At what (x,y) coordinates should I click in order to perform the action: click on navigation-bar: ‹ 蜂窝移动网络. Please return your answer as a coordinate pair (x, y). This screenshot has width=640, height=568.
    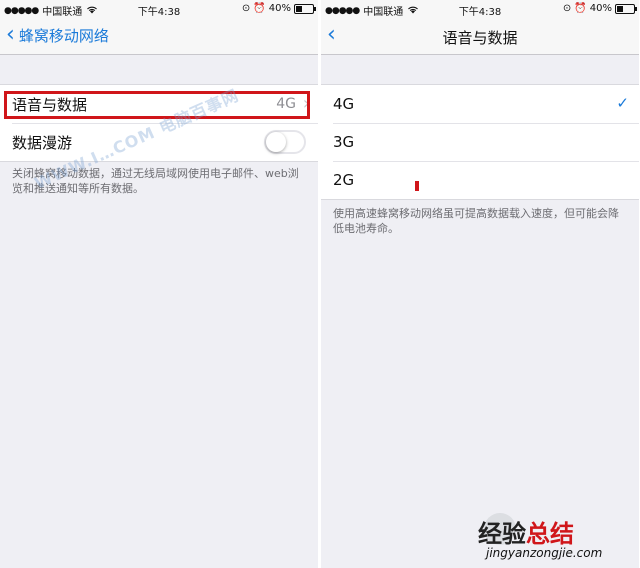
    Looking at the image, I should click on (159, 36).